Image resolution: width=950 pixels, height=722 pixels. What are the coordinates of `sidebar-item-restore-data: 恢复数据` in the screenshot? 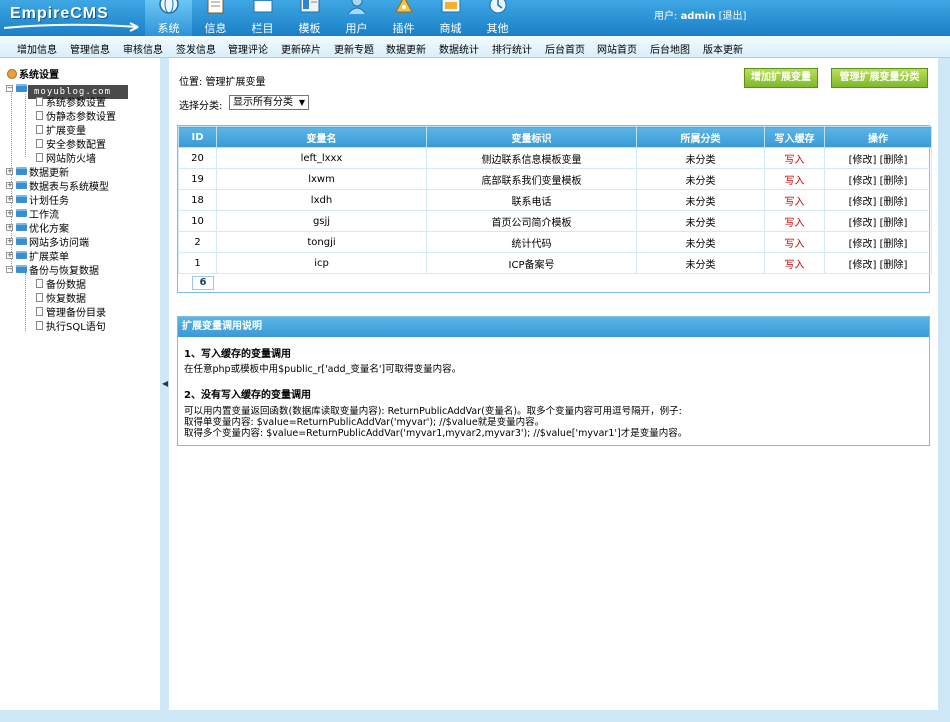 It's located at (61, 297).